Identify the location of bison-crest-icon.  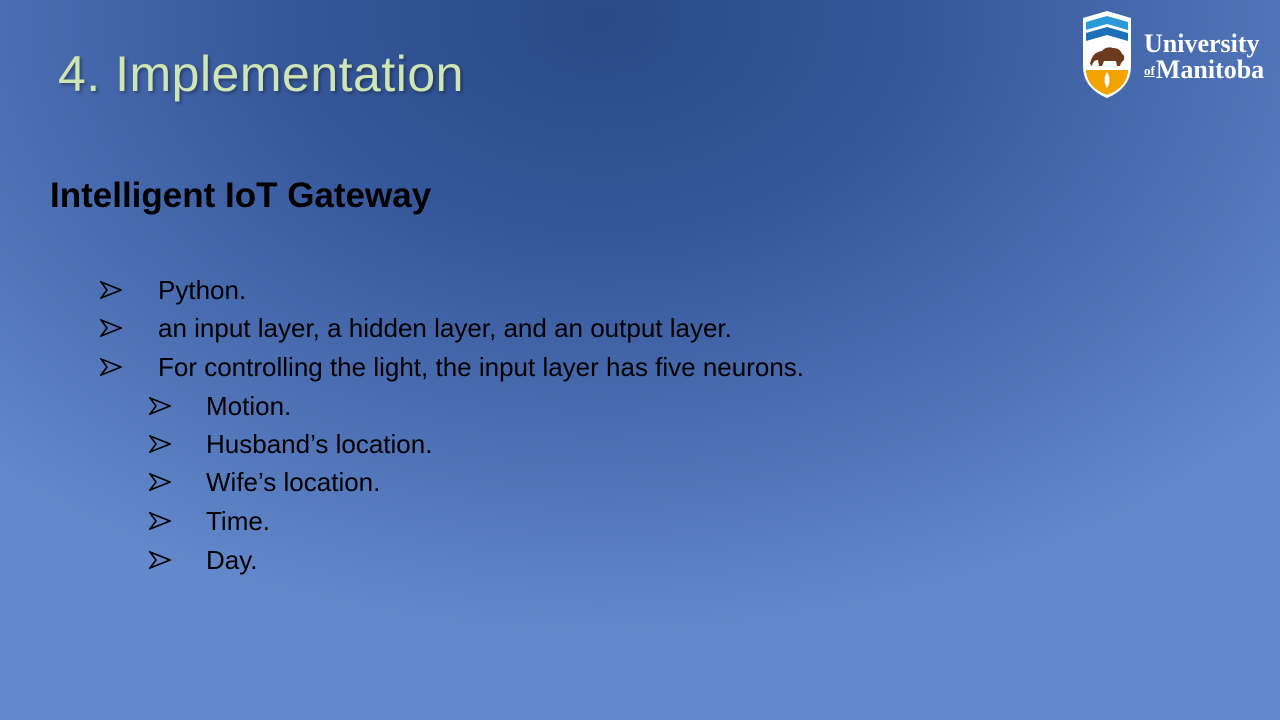
(1107, 54).